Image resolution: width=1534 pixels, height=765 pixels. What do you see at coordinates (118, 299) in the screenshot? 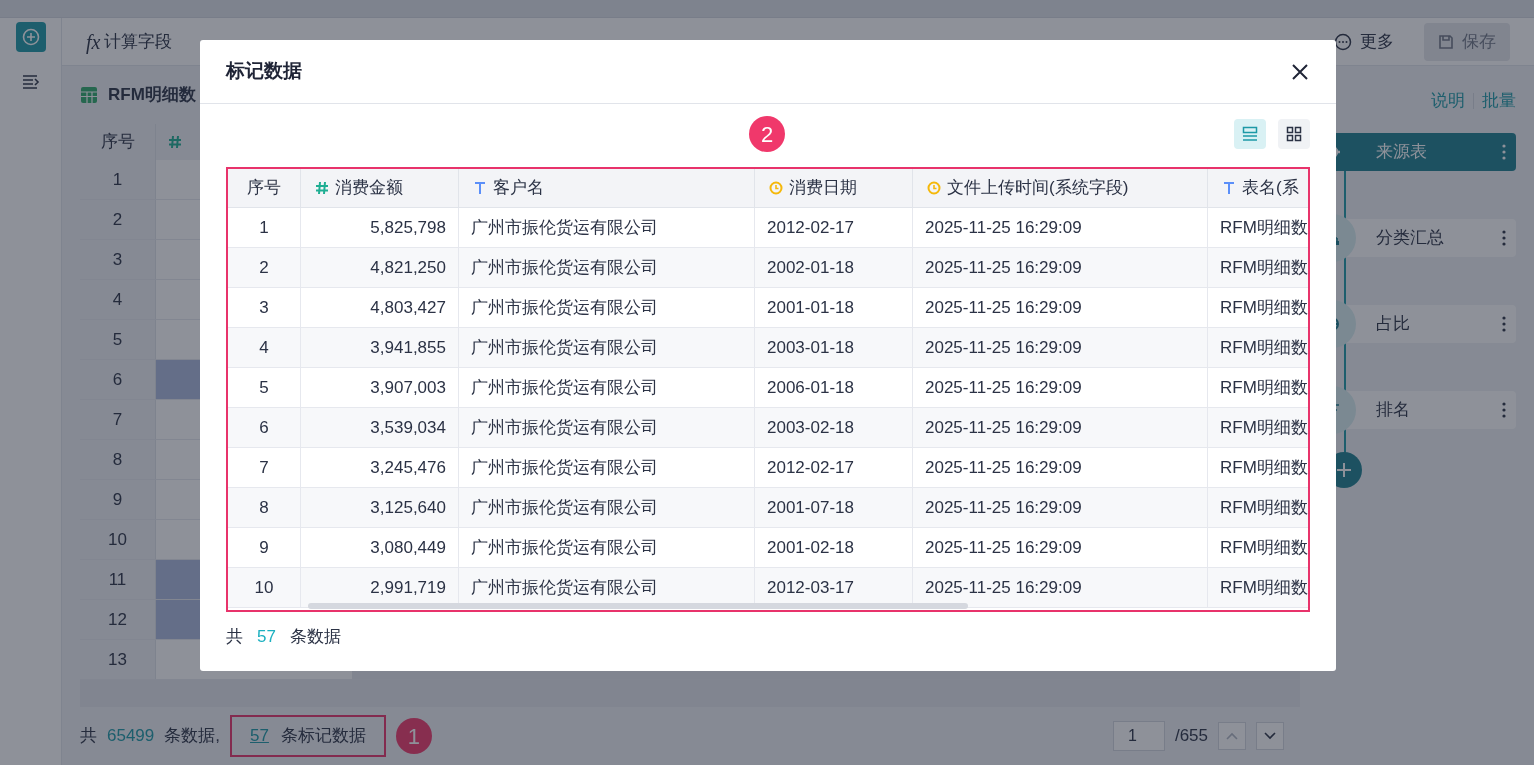
I see `row-number: 4` at bounding box center [118, 299].